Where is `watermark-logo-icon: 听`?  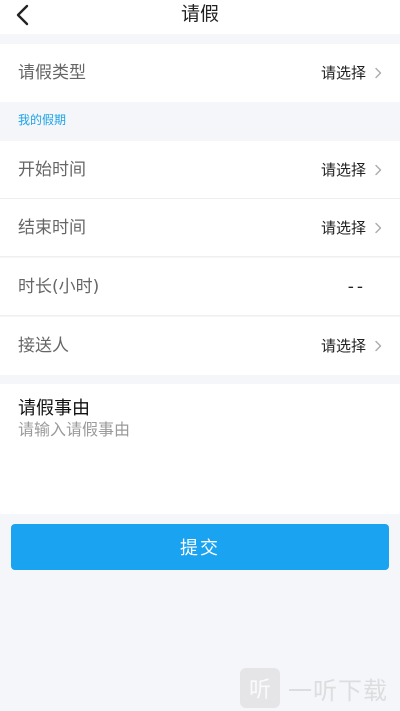
watermark-logo-icon: 听 is located at coordinates (260, 688).